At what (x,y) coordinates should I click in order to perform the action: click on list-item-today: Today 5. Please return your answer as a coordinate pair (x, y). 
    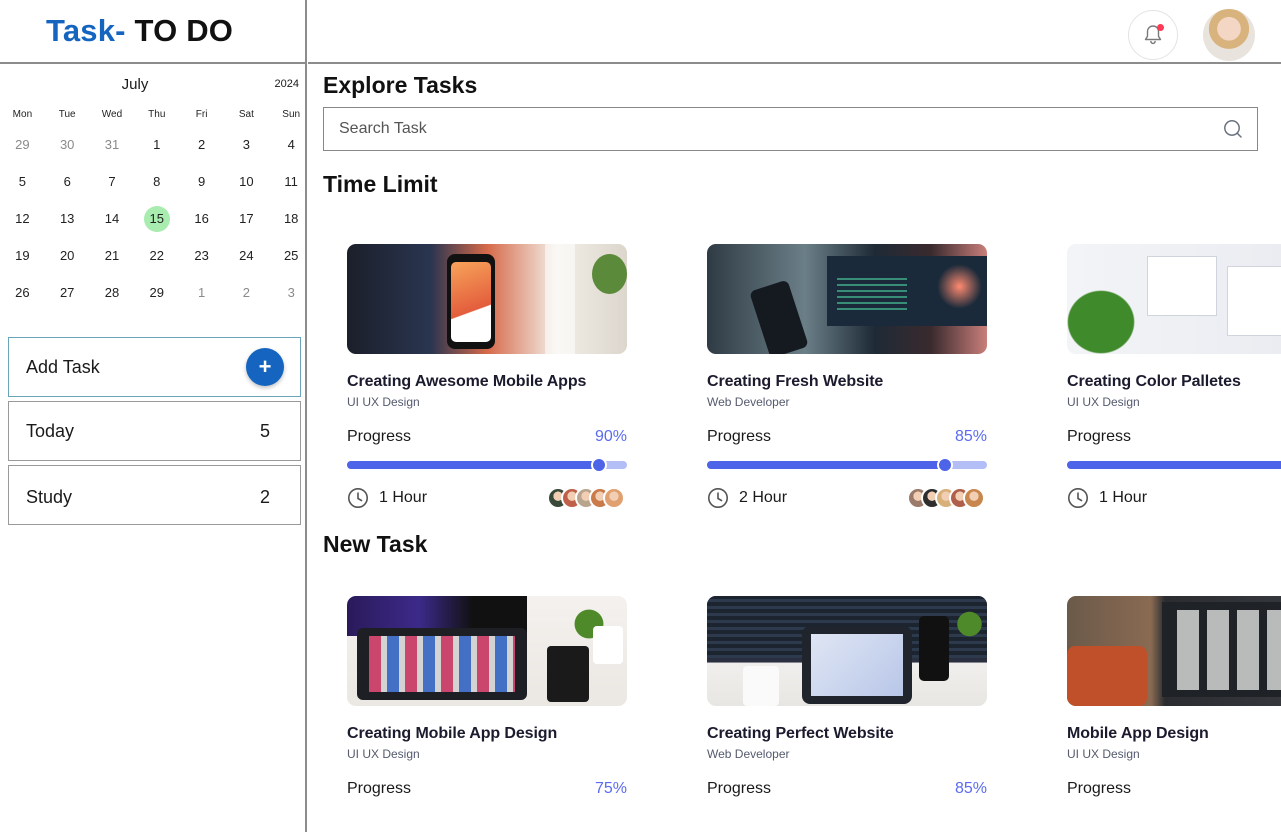
    Looking at the image, I should click on (154, 431).